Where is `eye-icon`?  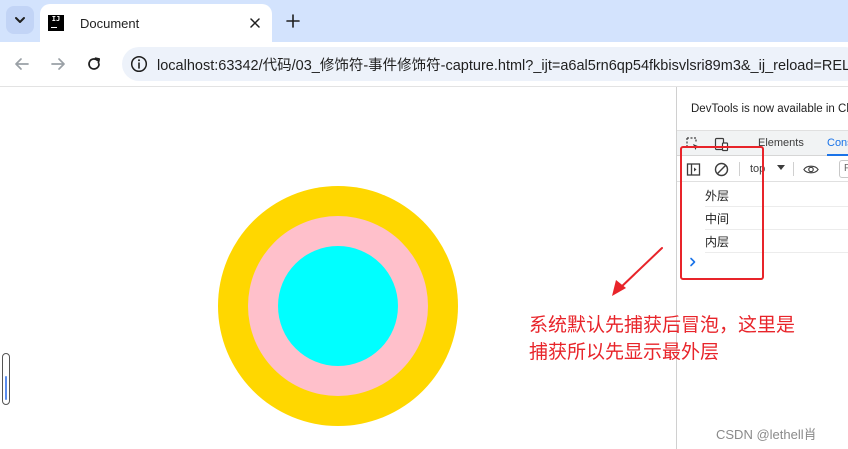
eye-icon is located at coordinates (811, 169).